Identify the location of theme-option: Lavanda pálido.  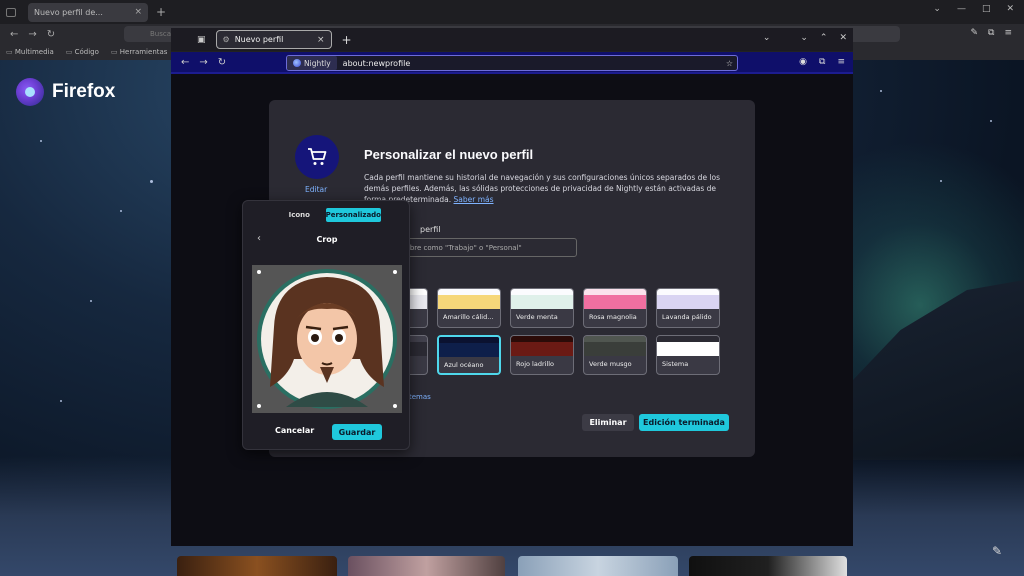
(688, 308).